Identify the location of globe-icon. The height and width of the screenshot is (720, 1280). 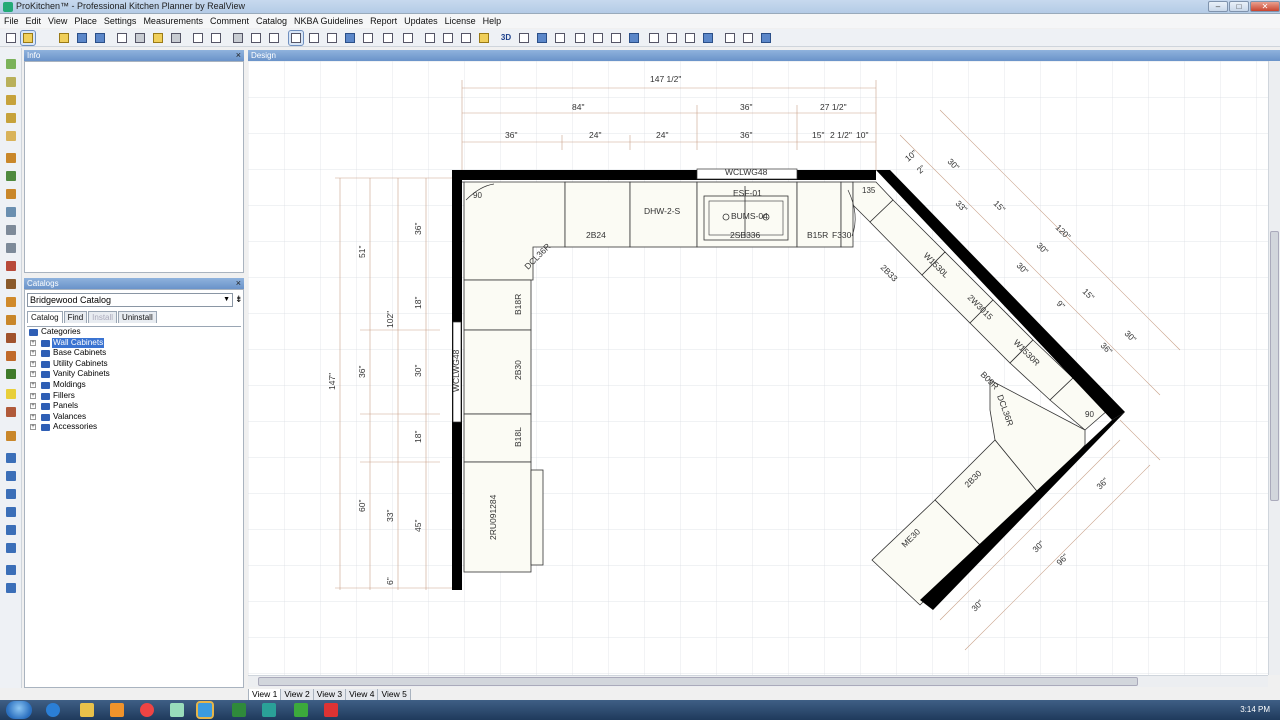
(542, 38).